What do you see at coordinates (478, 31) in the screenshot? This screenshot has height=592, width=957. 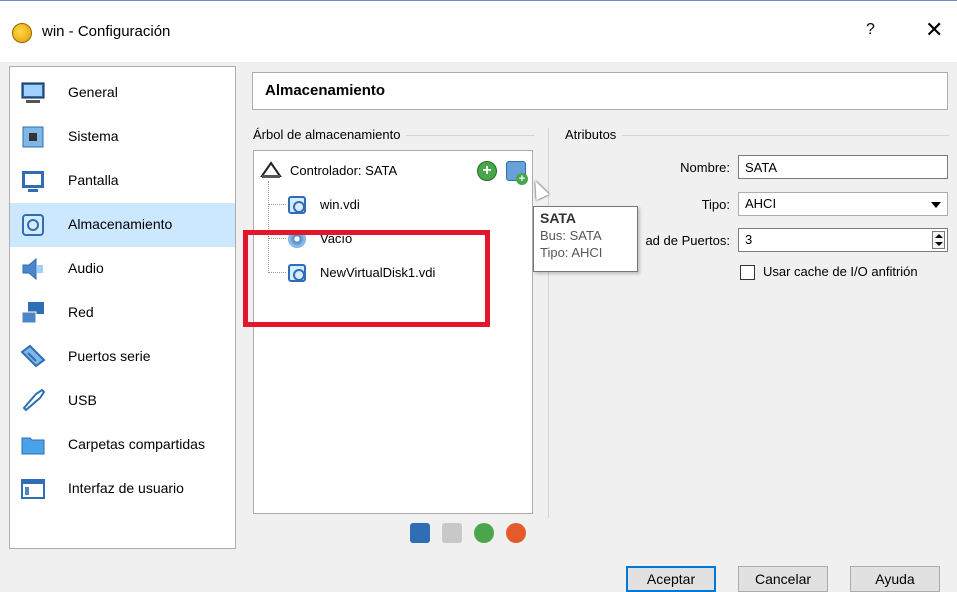 I see `title-bar: win - Configuración ? ✕` at bounding box center [478, 31].